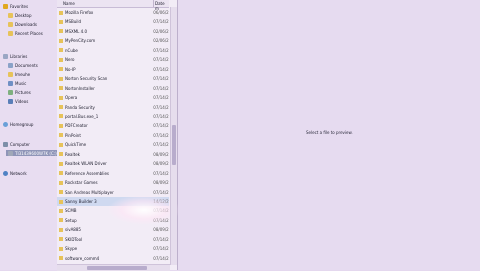 The image size is (480, 271). What do you see at coordinates (81, 183) in the screenshot?
I see `file-row-name: Rockstar Games` at bounding box center [81, 183].